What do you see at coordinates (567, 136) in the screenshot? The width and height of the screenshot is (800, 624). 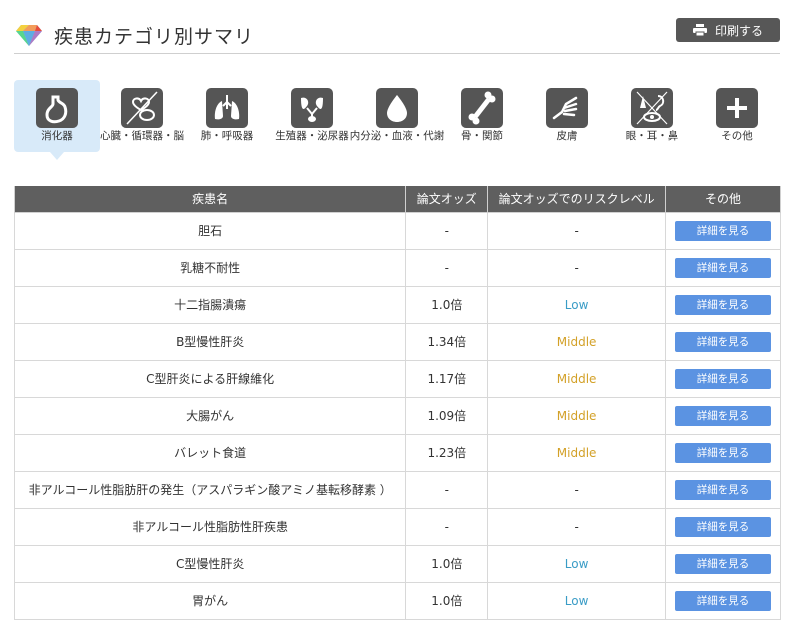 I see `category-label: 皮膚` at bounding box center [567, 136].